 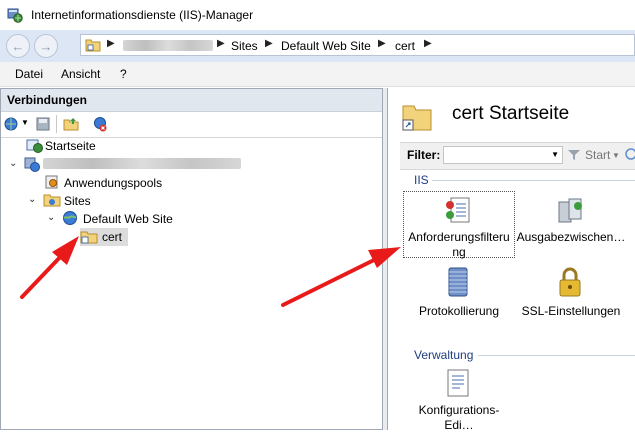 What do you see at coordinates (459, 244) in the screenshot?
I see `feature-label-request-filtering: Anforderungsfilteru ng` at bounding box center [459, 244].